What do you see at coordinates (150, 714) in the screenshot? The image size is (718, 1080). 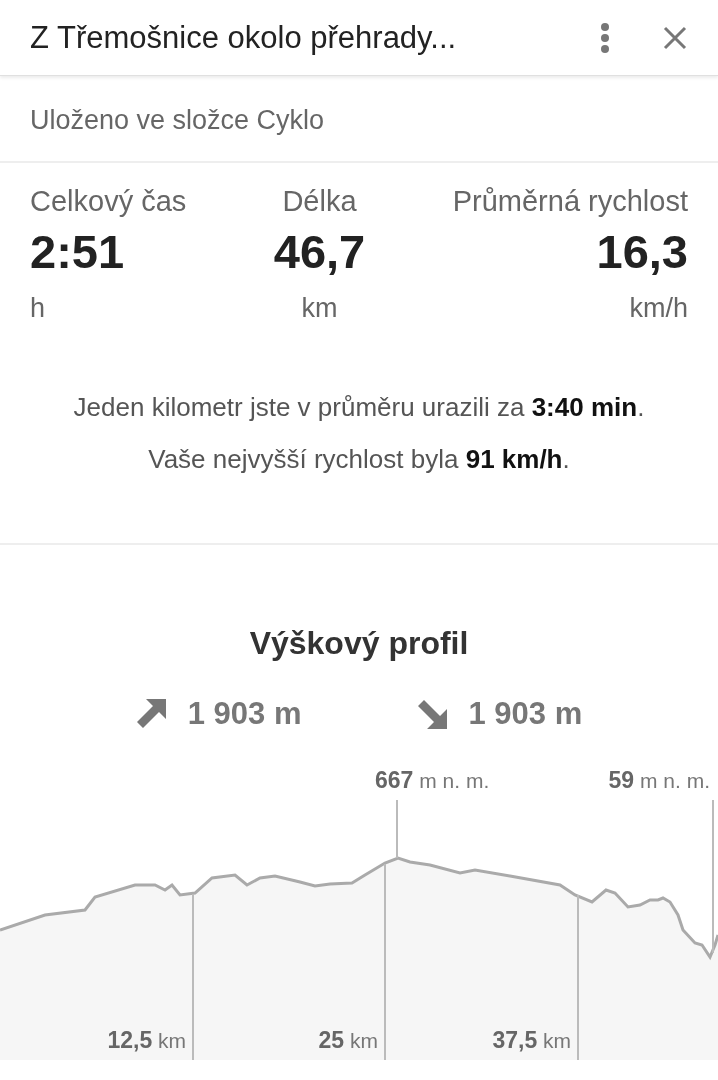 I see `arrow-up-right-icon` at bounding box center [150, 714].